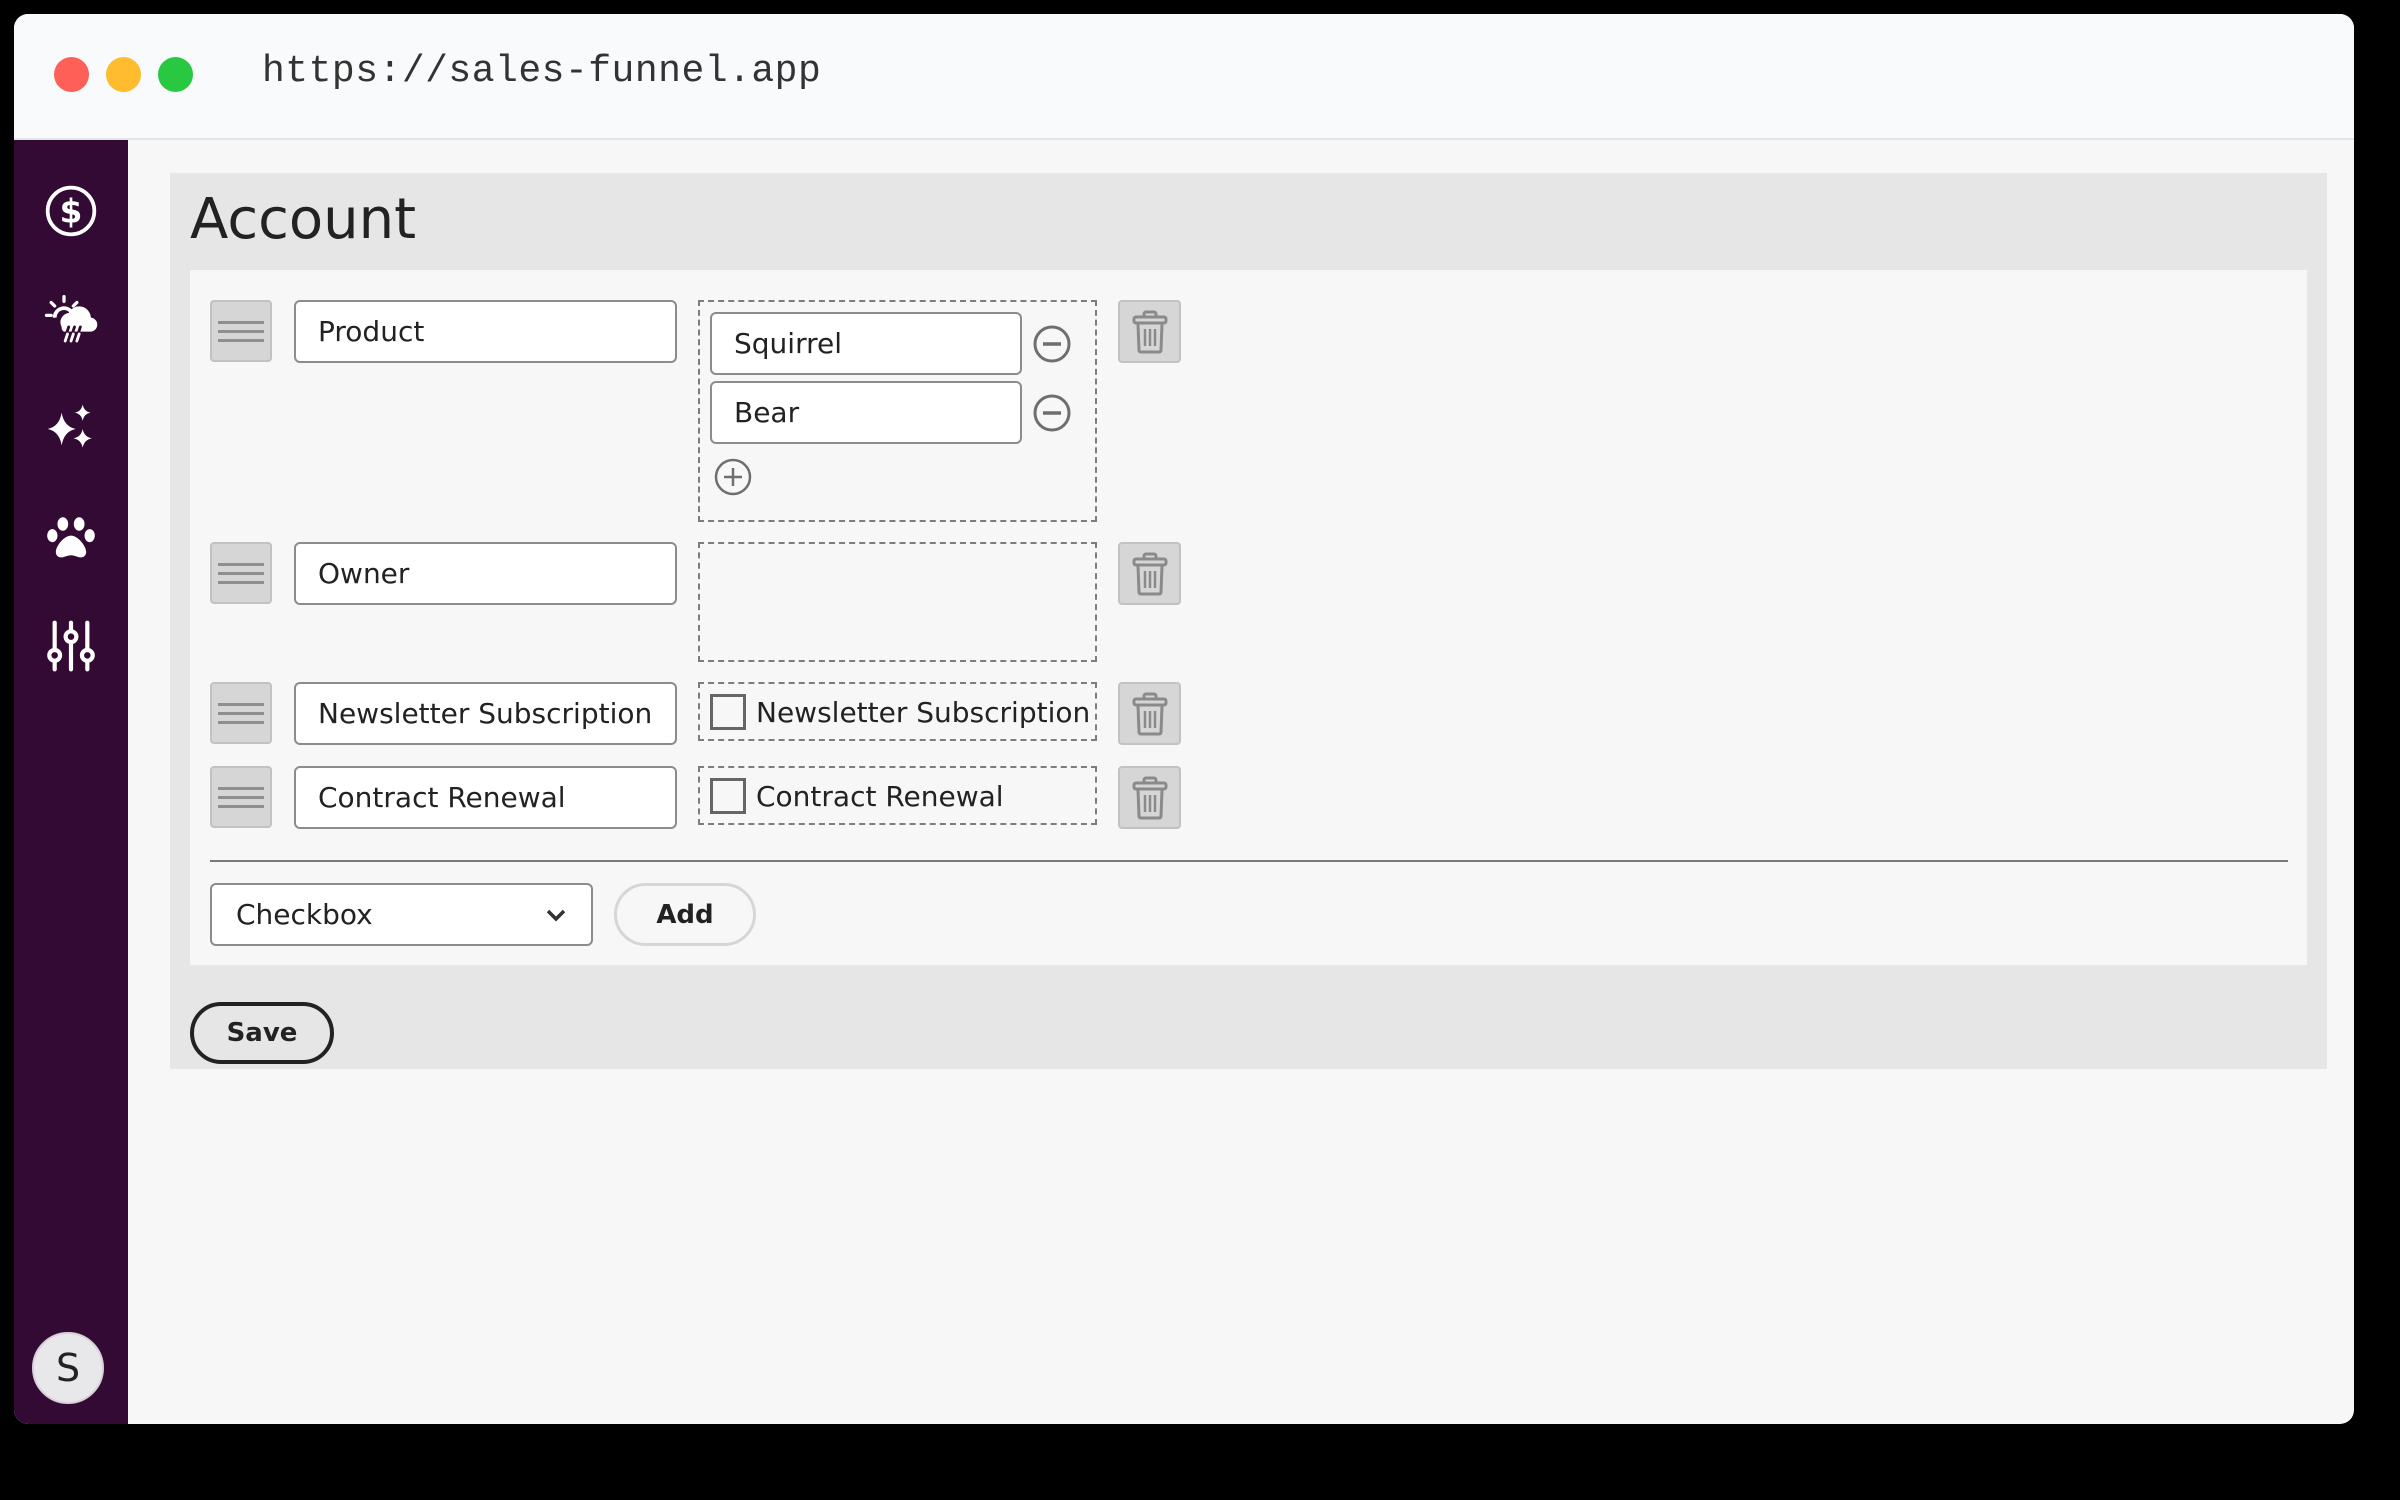 This screenshot has width=2400, height=1500. What do you see at coordinates (175, 74) in the screenshot?
I see `maximize-window-button` at bounding box center [175, 74].